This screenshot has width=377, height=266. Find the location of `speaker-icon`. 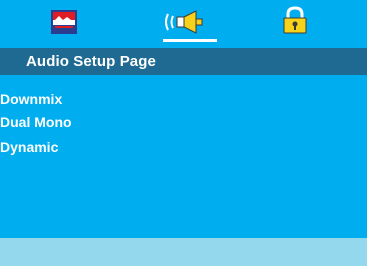

speaker-icon is located at coordinates (184, 22).